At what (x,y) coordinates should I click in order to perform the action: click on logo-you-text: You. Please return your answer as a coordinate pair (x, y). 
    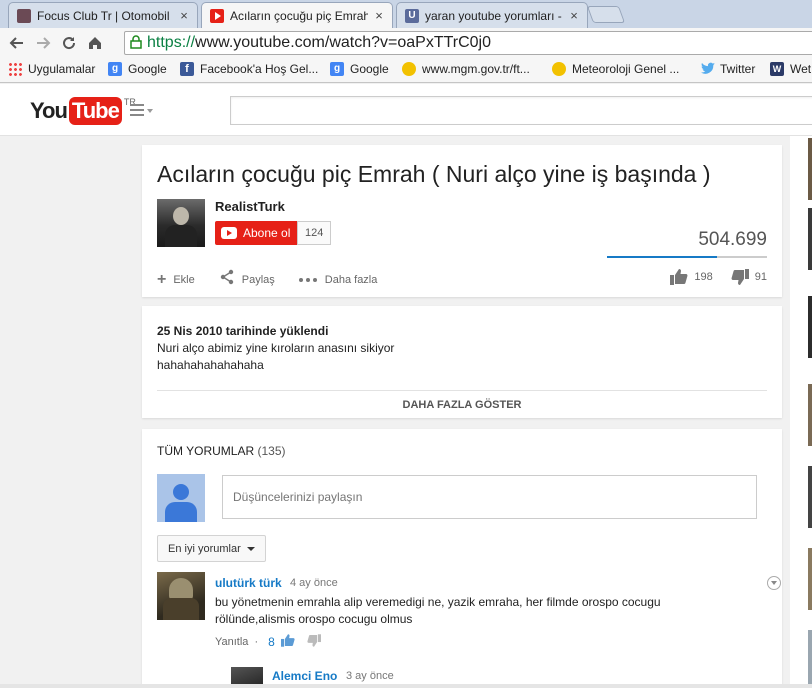
    Looking at the image, I should click on (49, 110).